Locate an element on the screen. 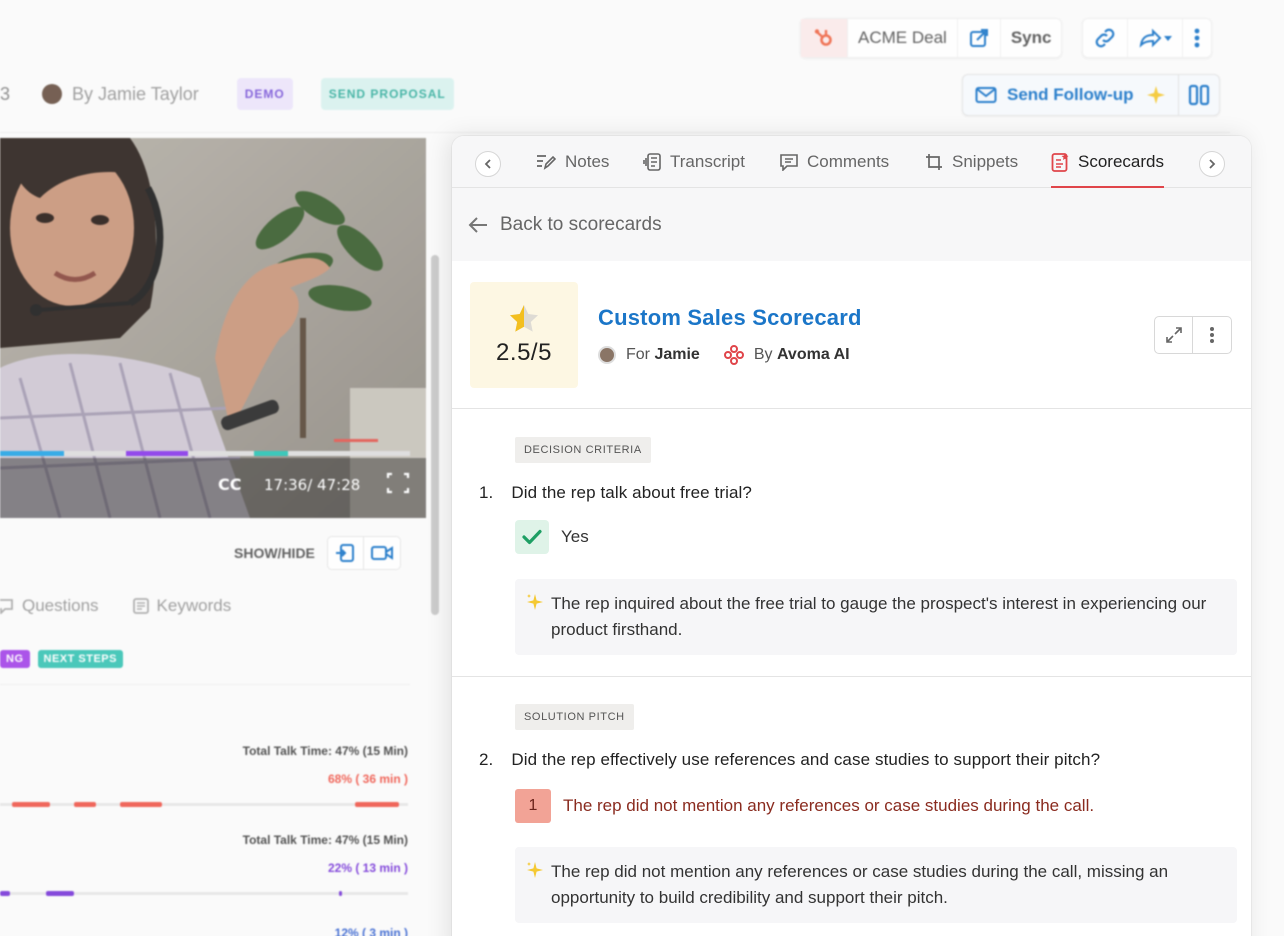 The height and width of the screenshot is (936, 1284). score-value: 2.5/5 is located at coordinates (524, 352).